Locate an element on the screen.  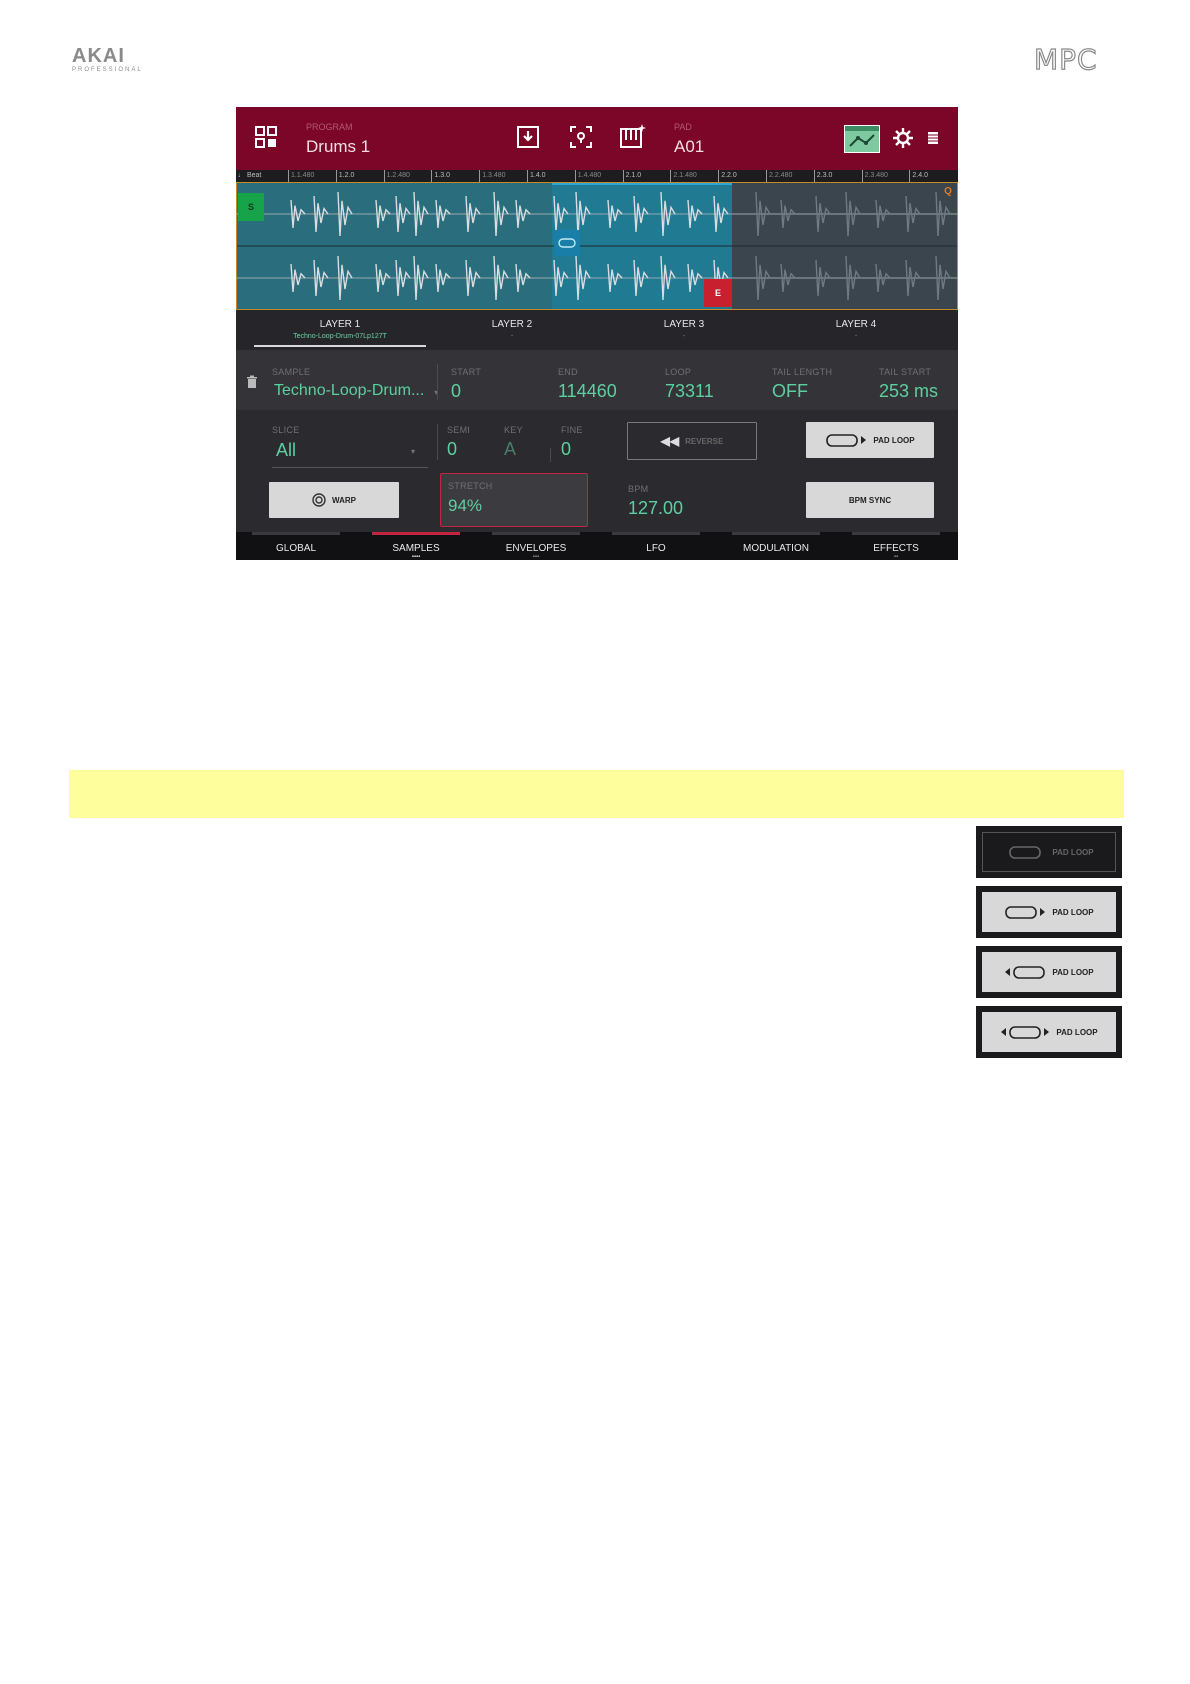
layer-sample: - is located at coordinates (856, 336).